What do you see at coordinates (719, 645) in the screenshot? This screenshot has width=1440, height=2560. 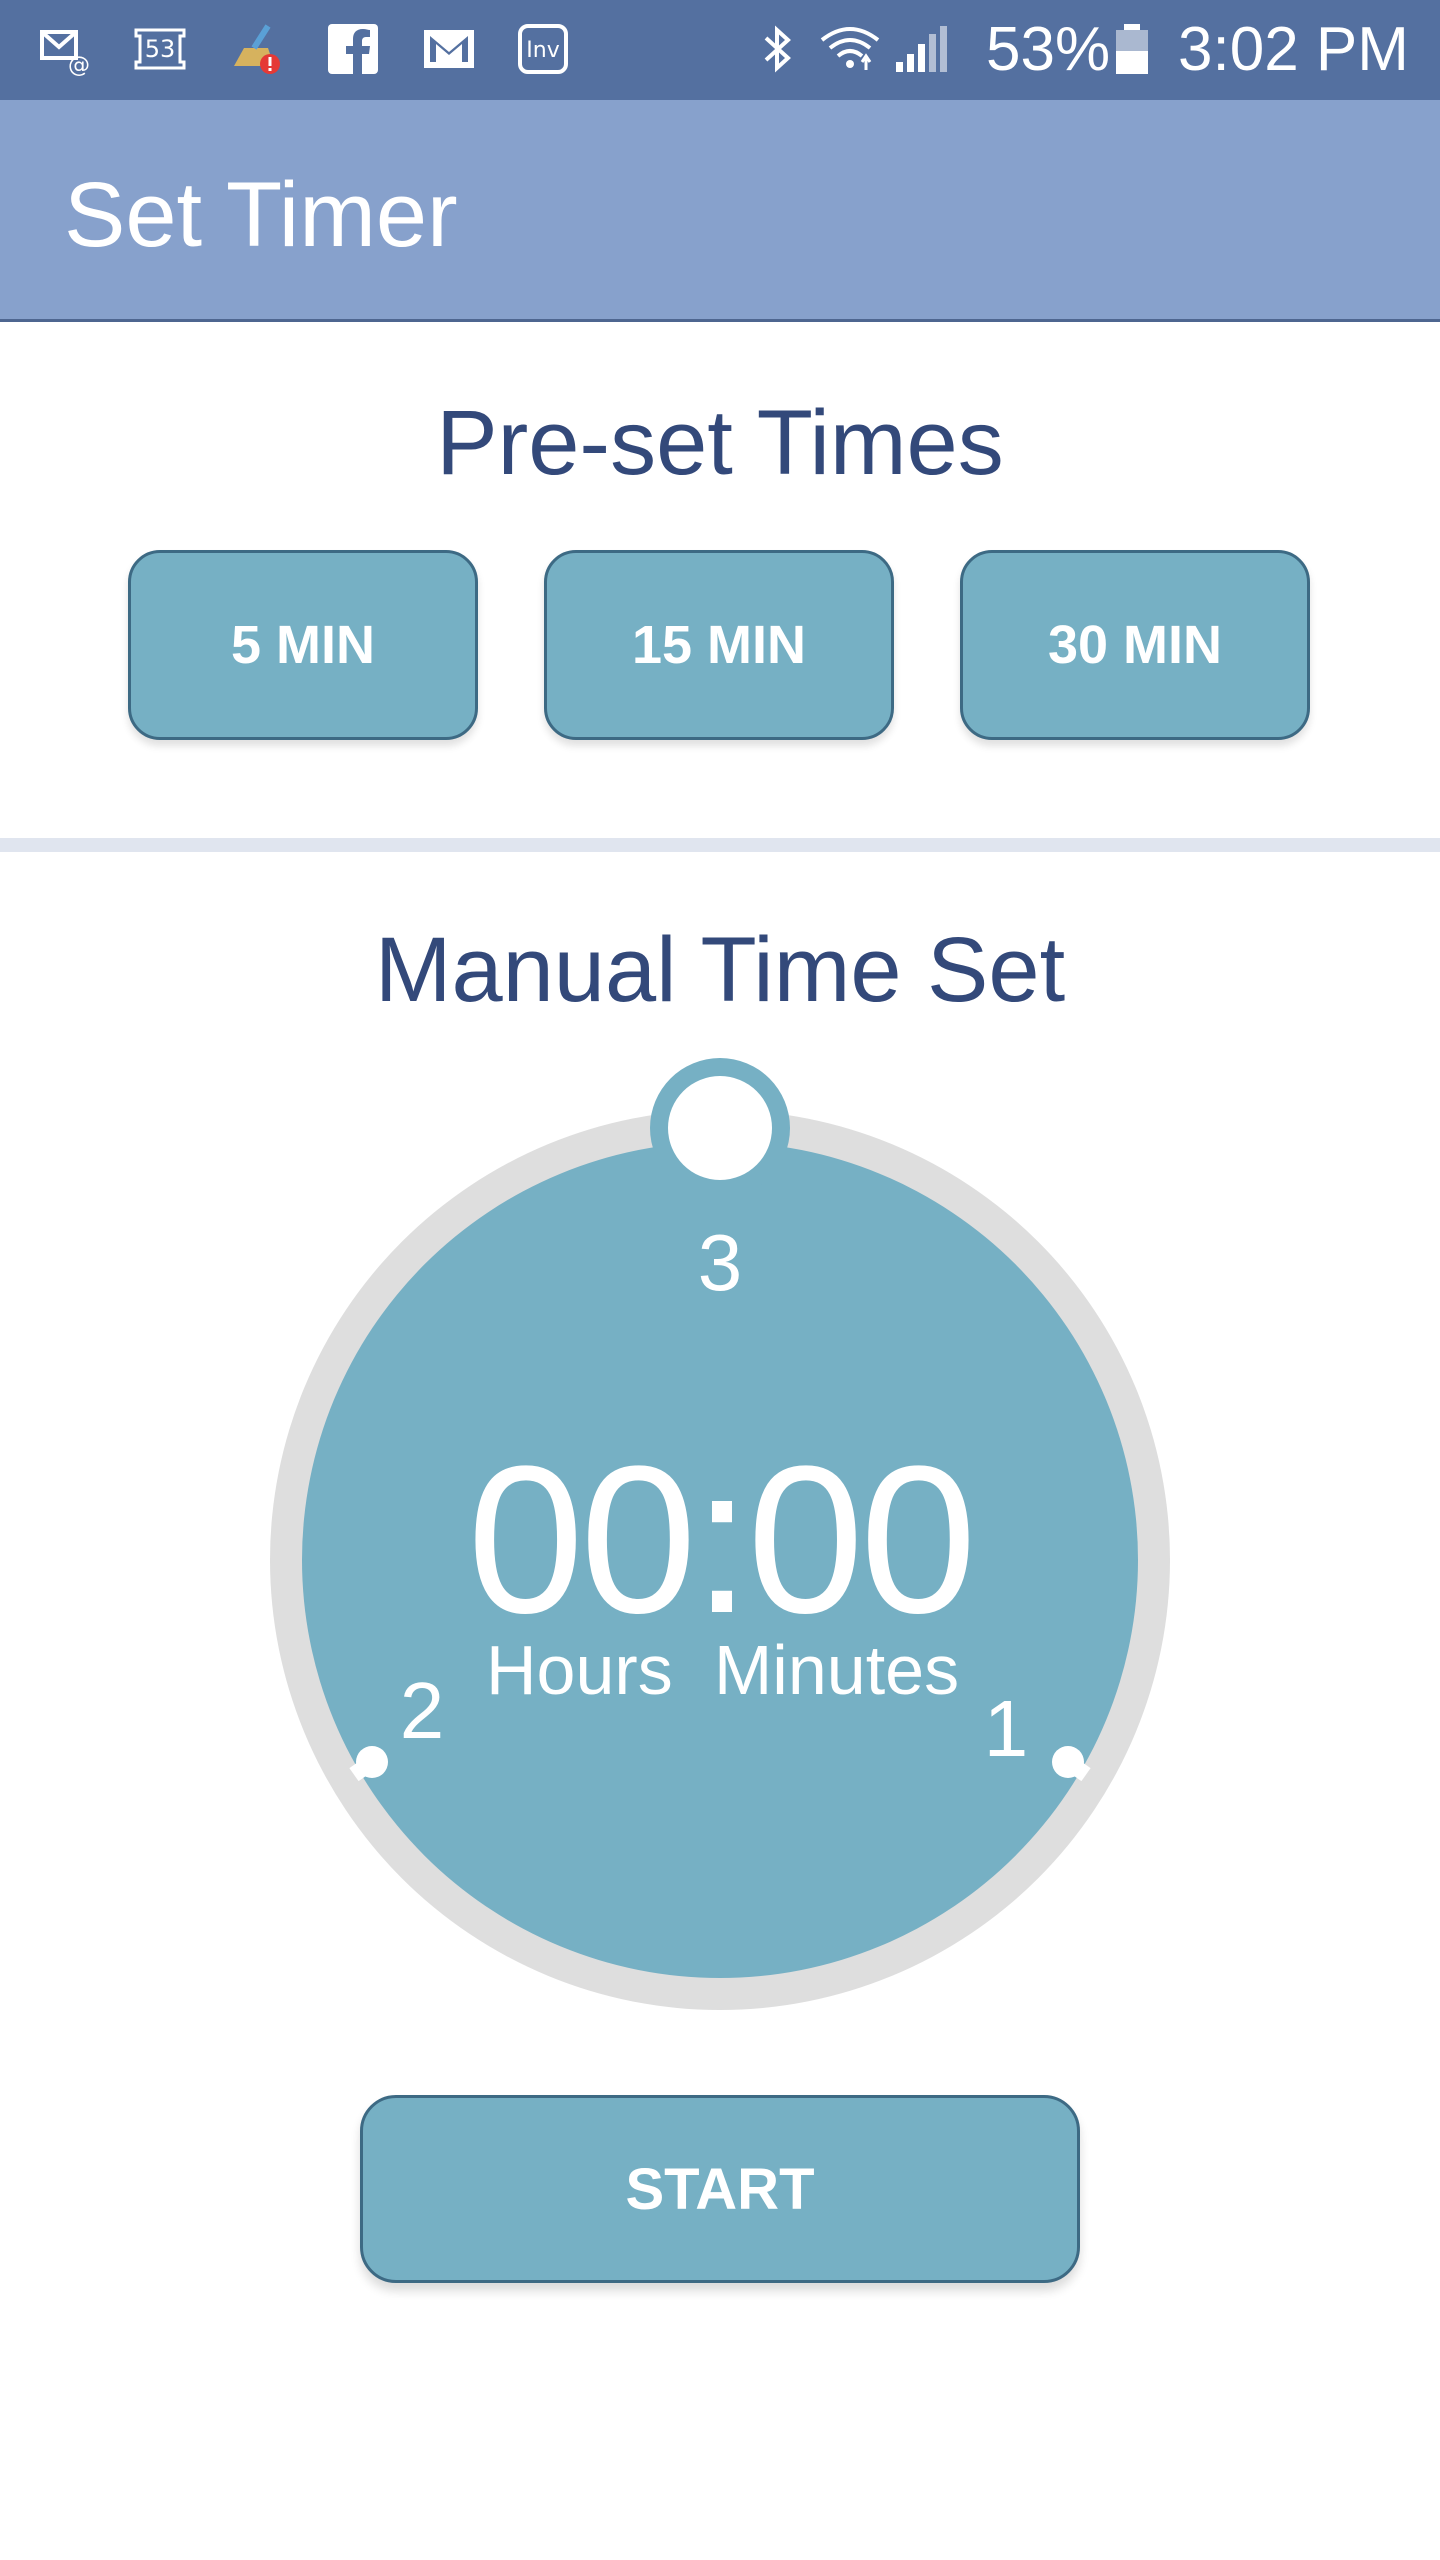 I see `preset-15-min-button: 15 MIN` at bounding box center [719, 645].